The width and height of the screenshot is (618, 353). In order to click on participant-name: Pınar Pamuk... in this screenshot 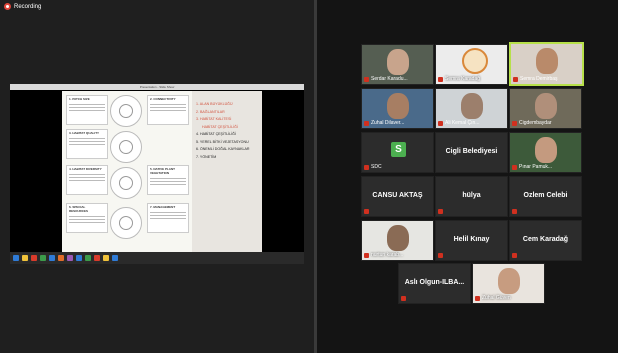, I will do `click(532, 167)`.